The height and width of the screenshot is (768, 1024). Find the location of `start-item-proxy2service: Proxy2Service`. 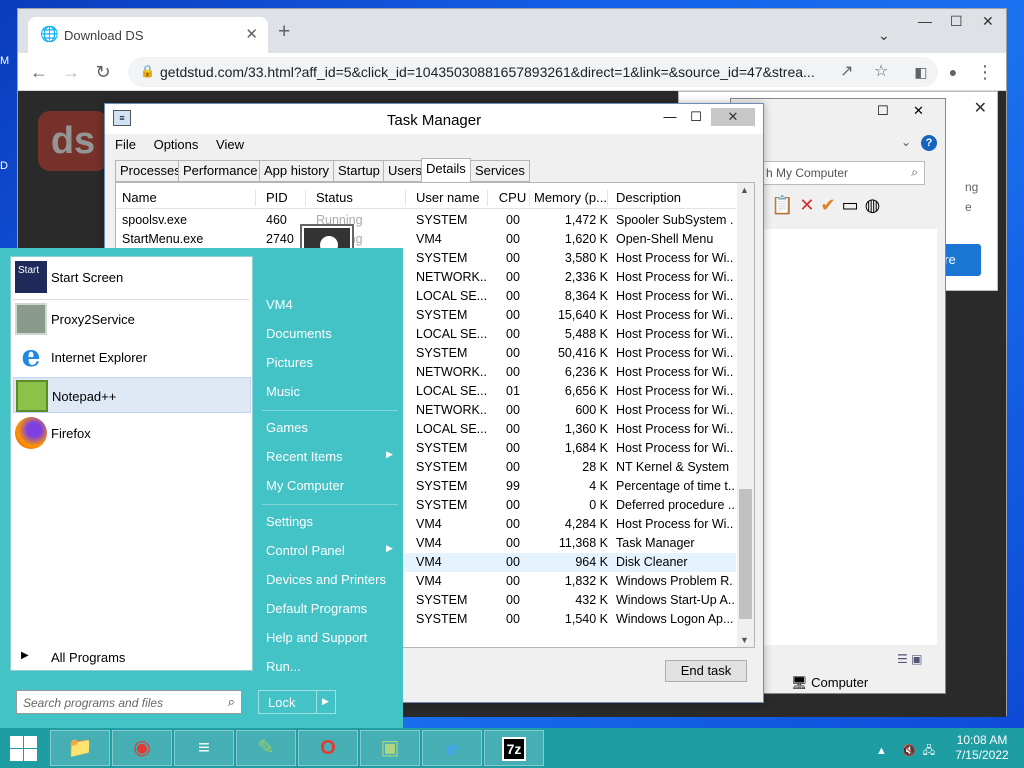

start-item-proxy2service: Proxy2Service is located at coordinates (132, 319).